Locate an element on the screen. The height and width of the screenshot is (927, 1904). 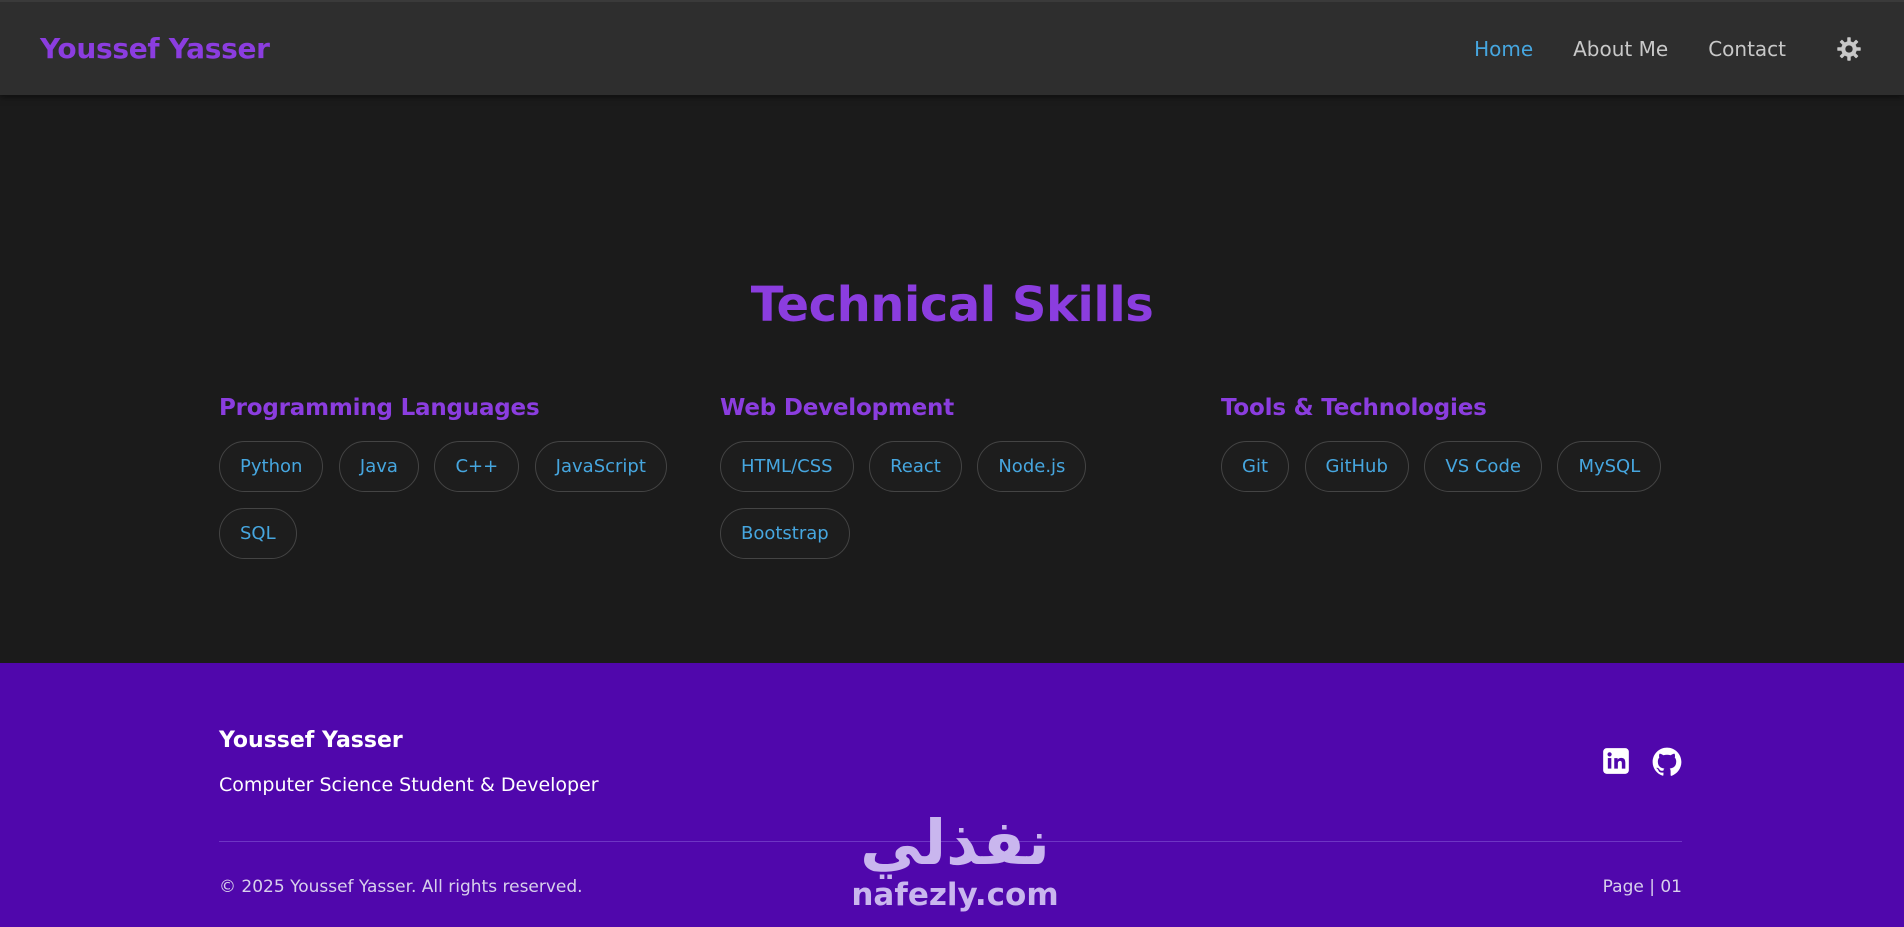
navbar: Youssef Yasser Home About Me Contact is located at coordinates (952, 47).